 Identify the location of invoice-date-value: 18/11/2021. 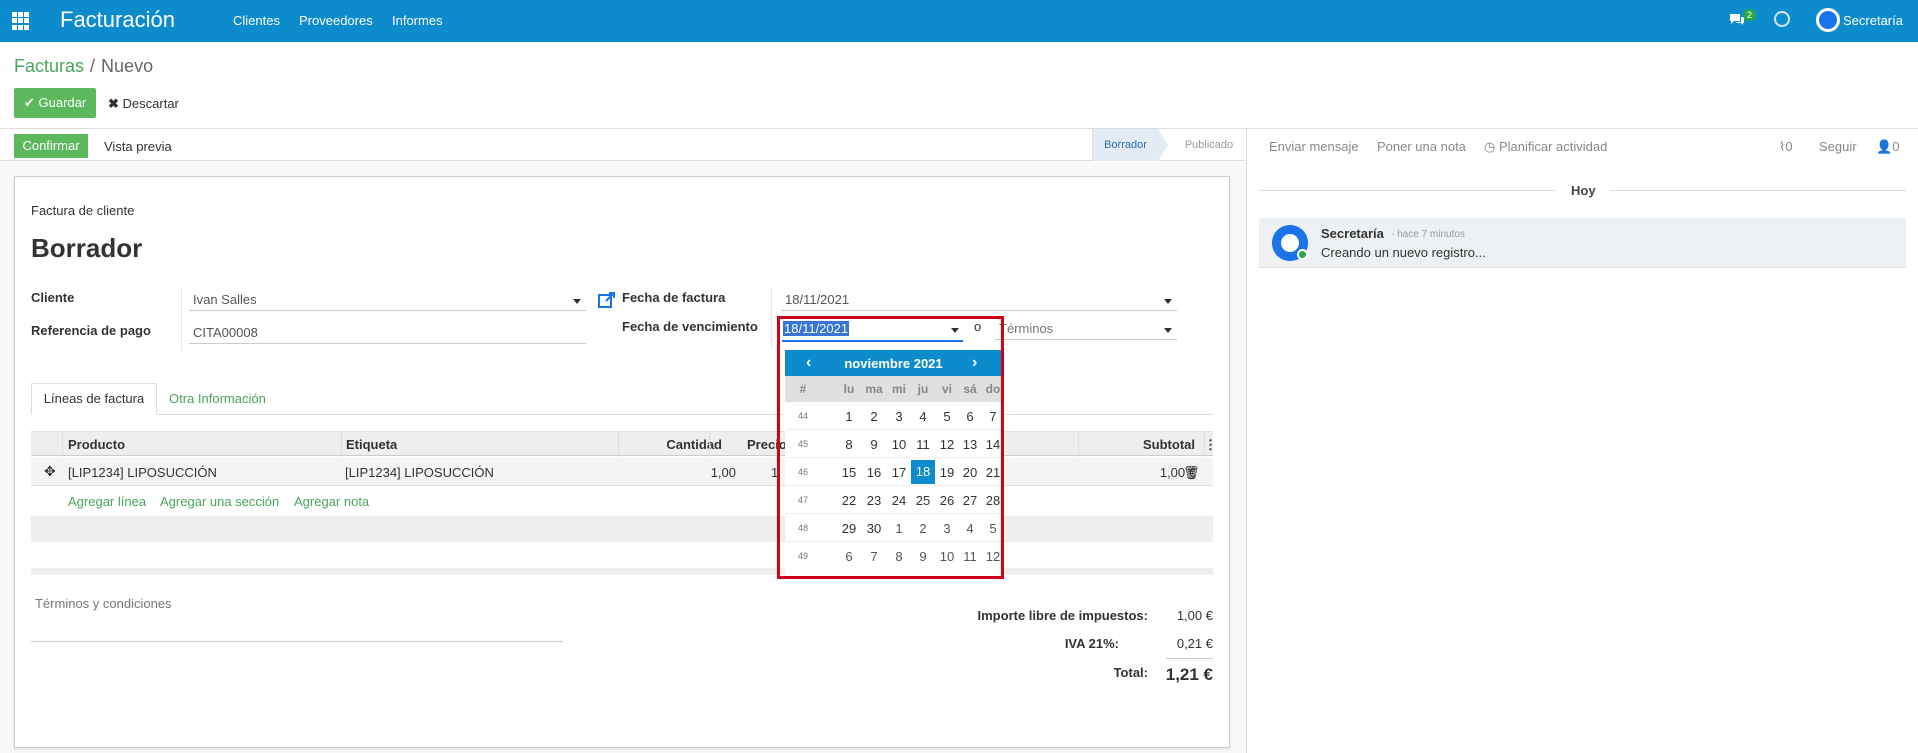
(817, 299).